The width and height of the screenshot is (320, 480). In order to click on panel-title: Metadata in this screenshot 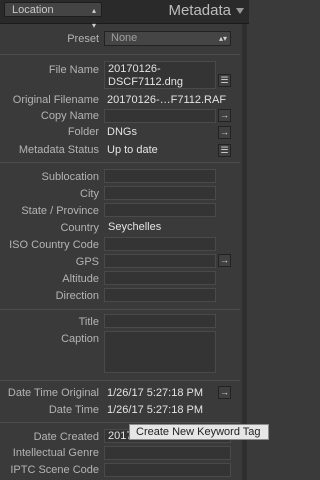, I will do `click(199, 10)`.